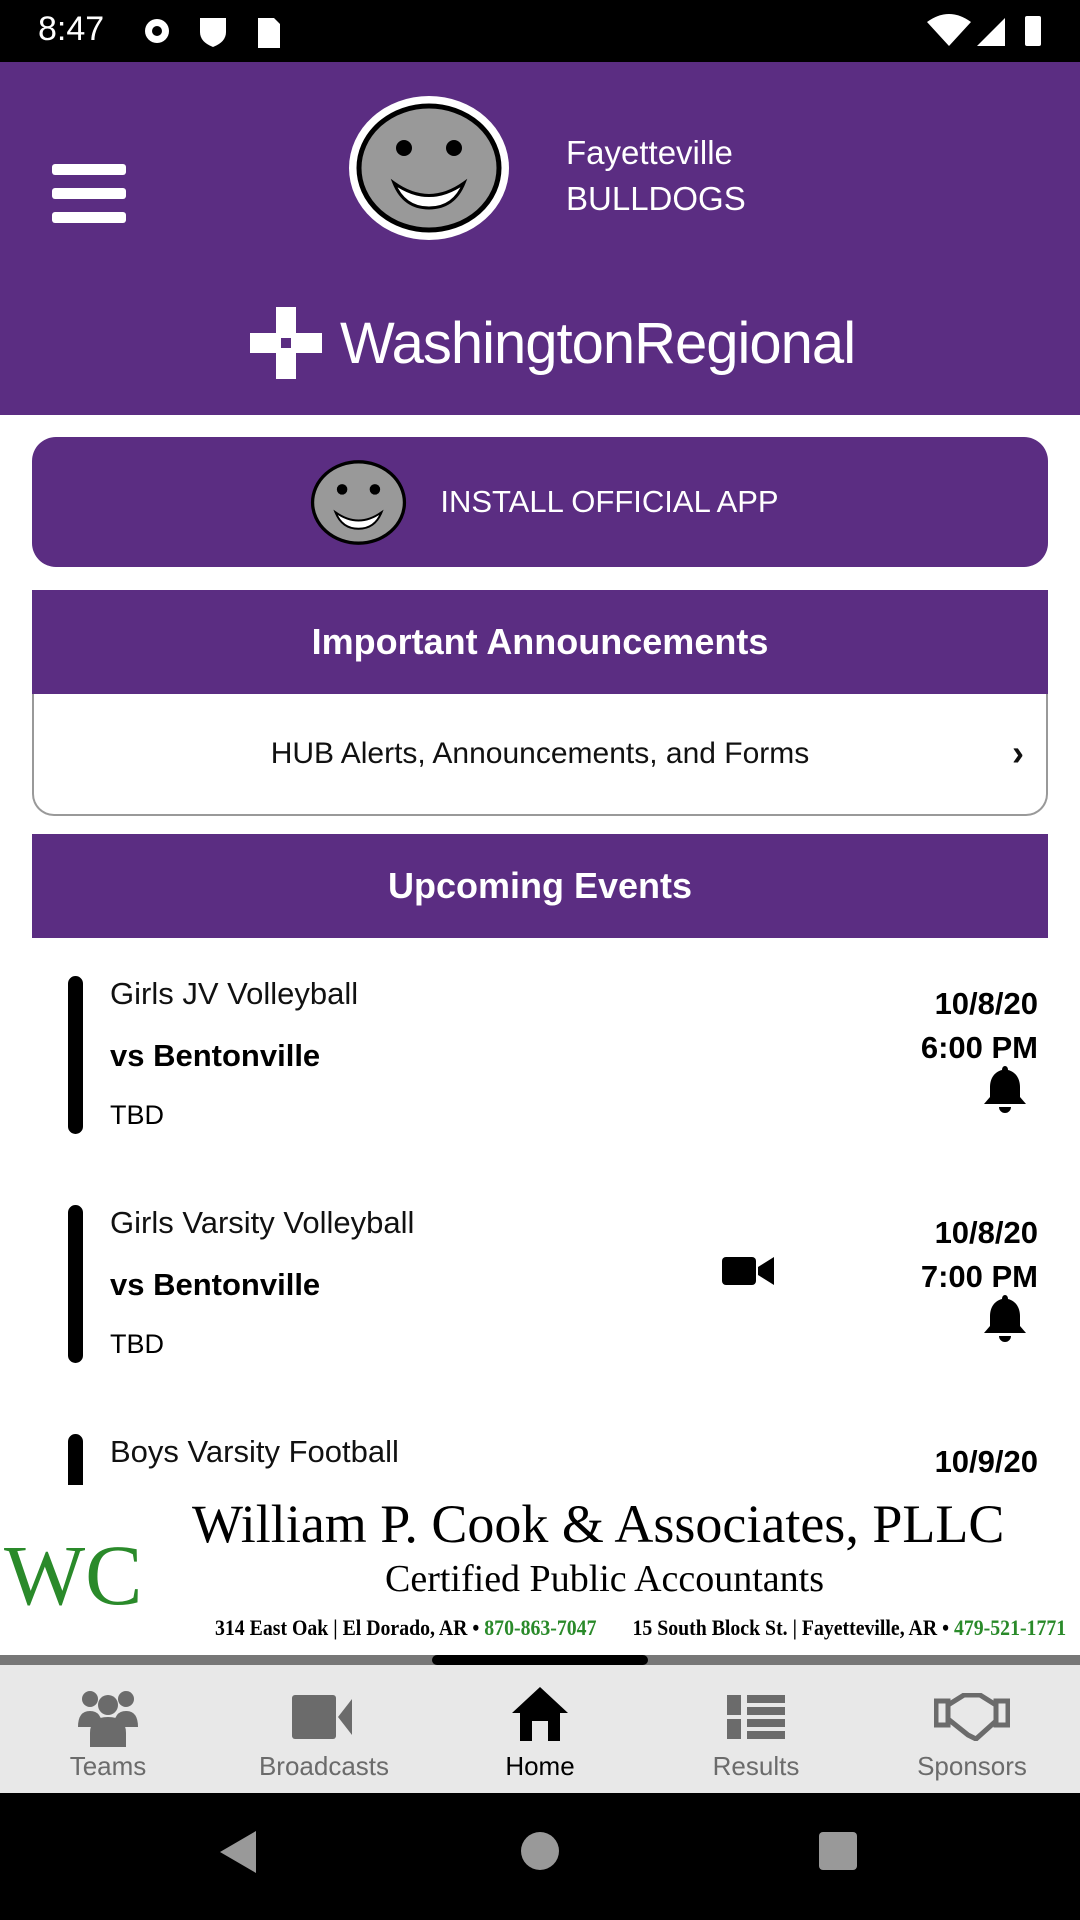  I want to click on recents-button-icon, so click(838, 1851).